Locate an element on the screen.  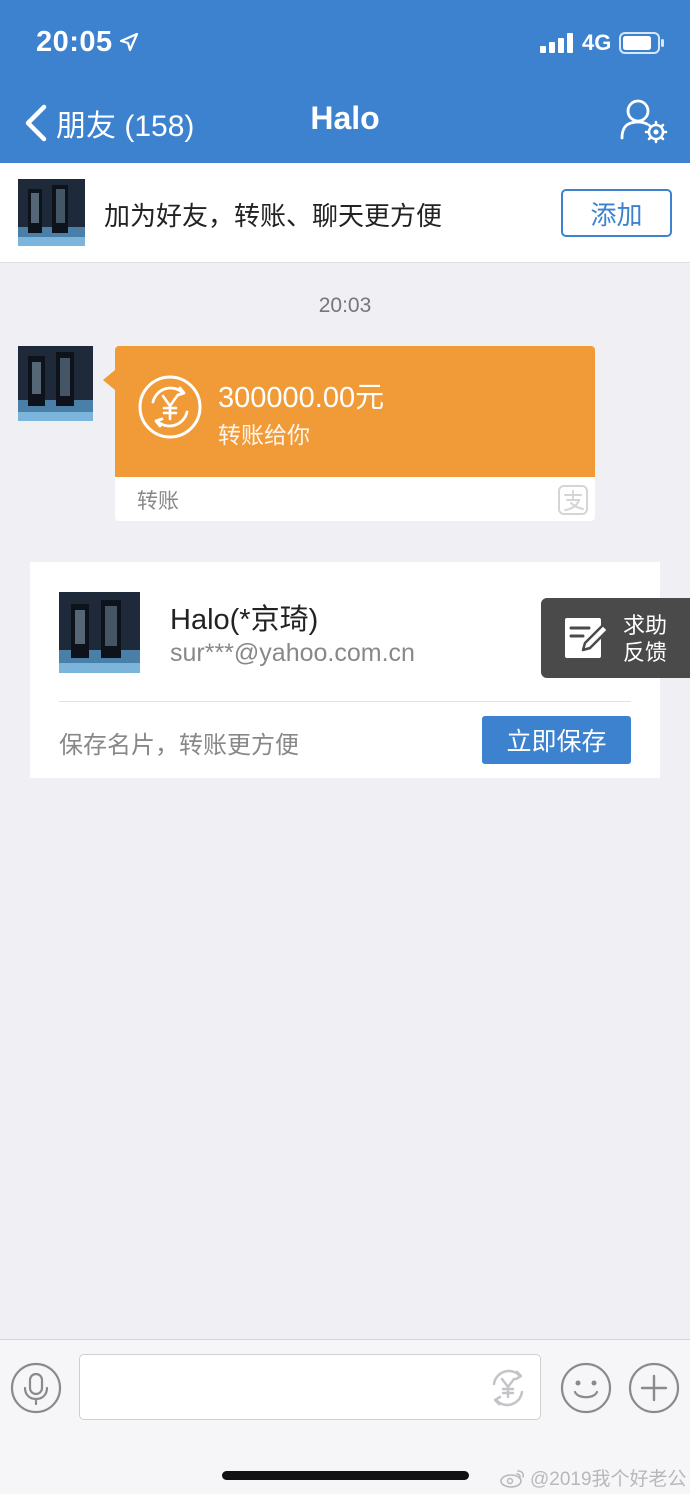
message-timestamp: 20:03 is located at coordinates (345, 305).